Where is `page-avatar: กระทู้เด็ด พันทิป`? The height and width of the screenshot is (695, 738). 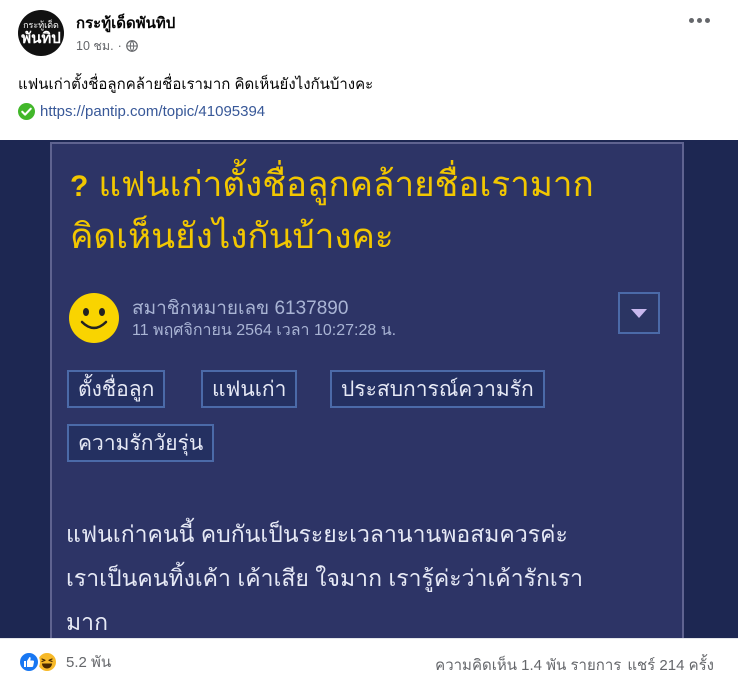 page-avatar: กระทู้เด็ด พันทิป is located at coordinates (41, 33).